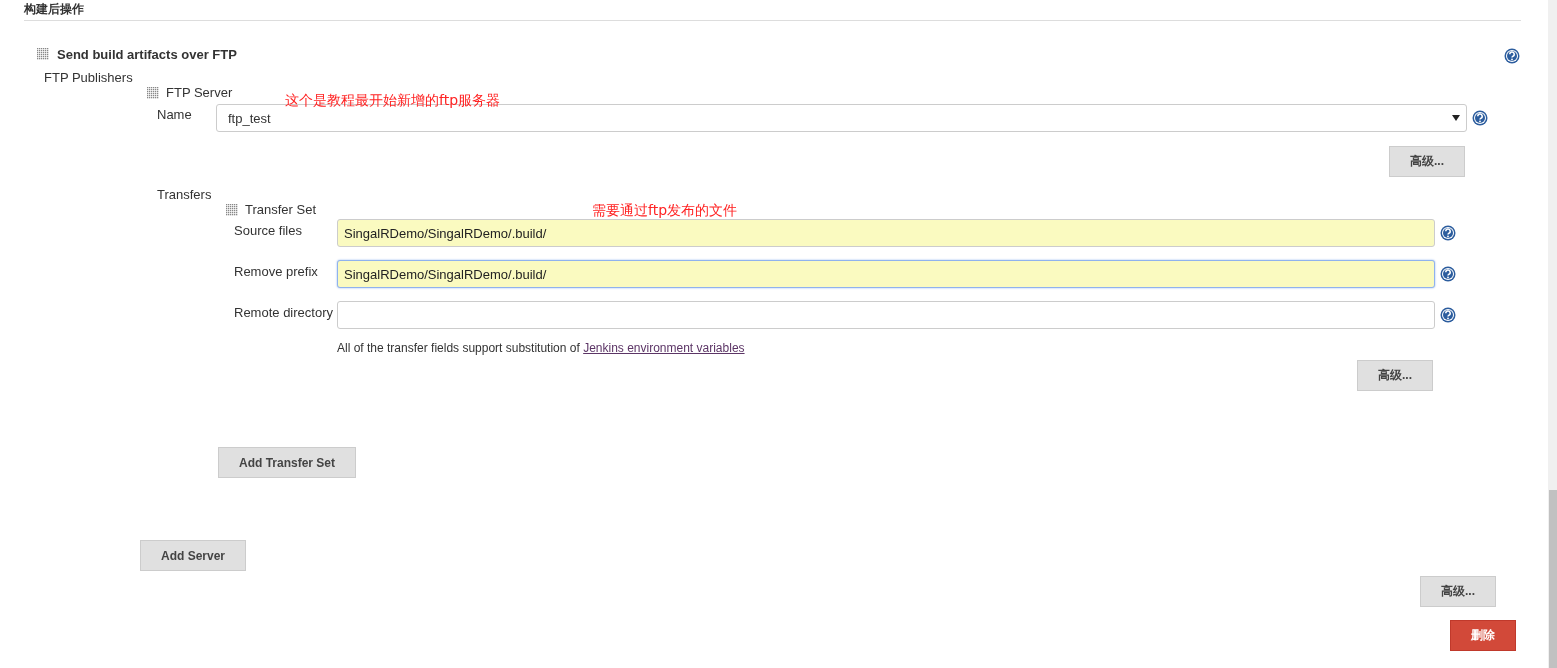 The height and width of the screenshot is (668, 1557). What do you see at coordinates (541, 348) in the screenshot?
I see `help-text: All of the transfer fields support substitution of Jenkins environment variables` at bounding box center [541, 348].